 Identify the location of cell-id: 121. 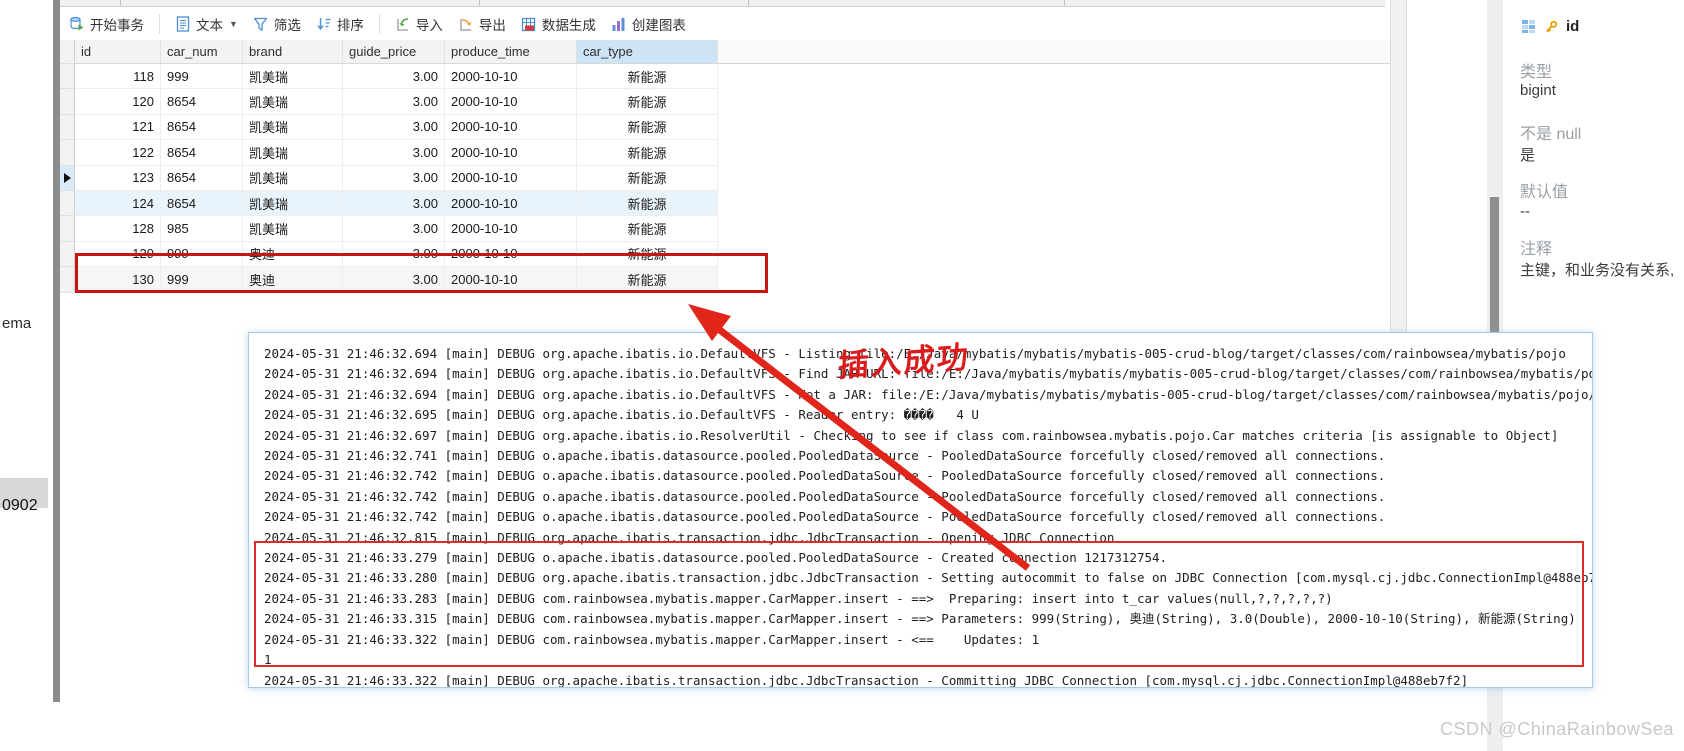
(118, 127).